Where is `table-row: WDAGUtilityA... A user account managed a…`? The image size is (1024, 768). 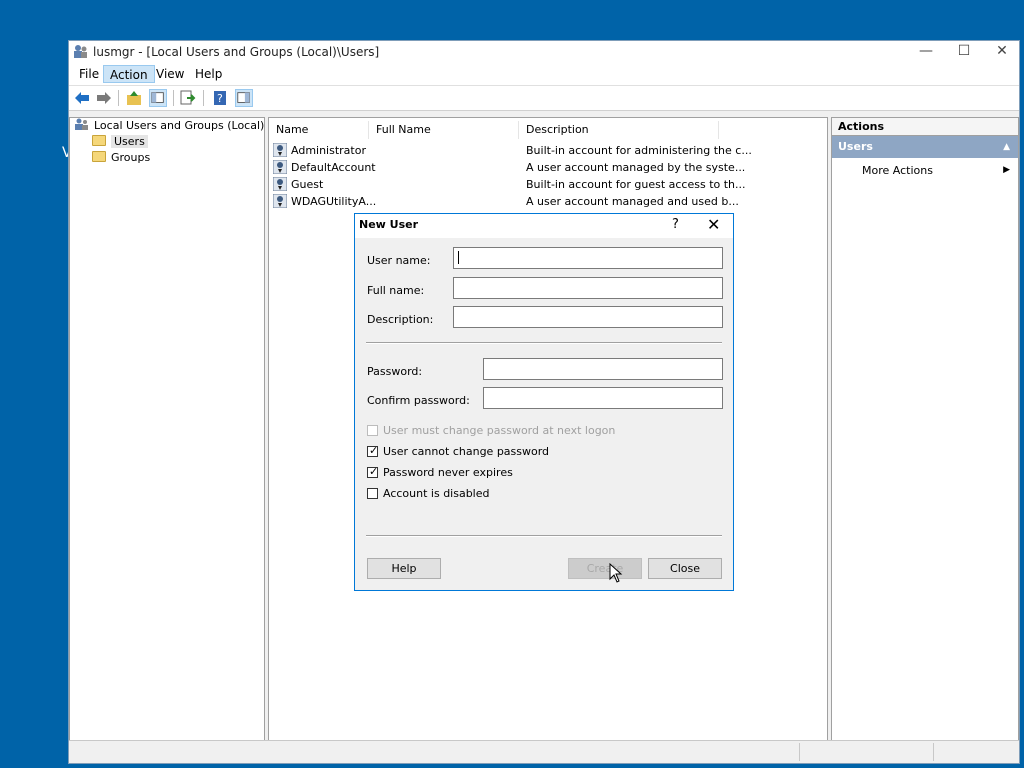
table-row: WDAGUtilityA... A user account managed a… is located at coordinates (506, 201).